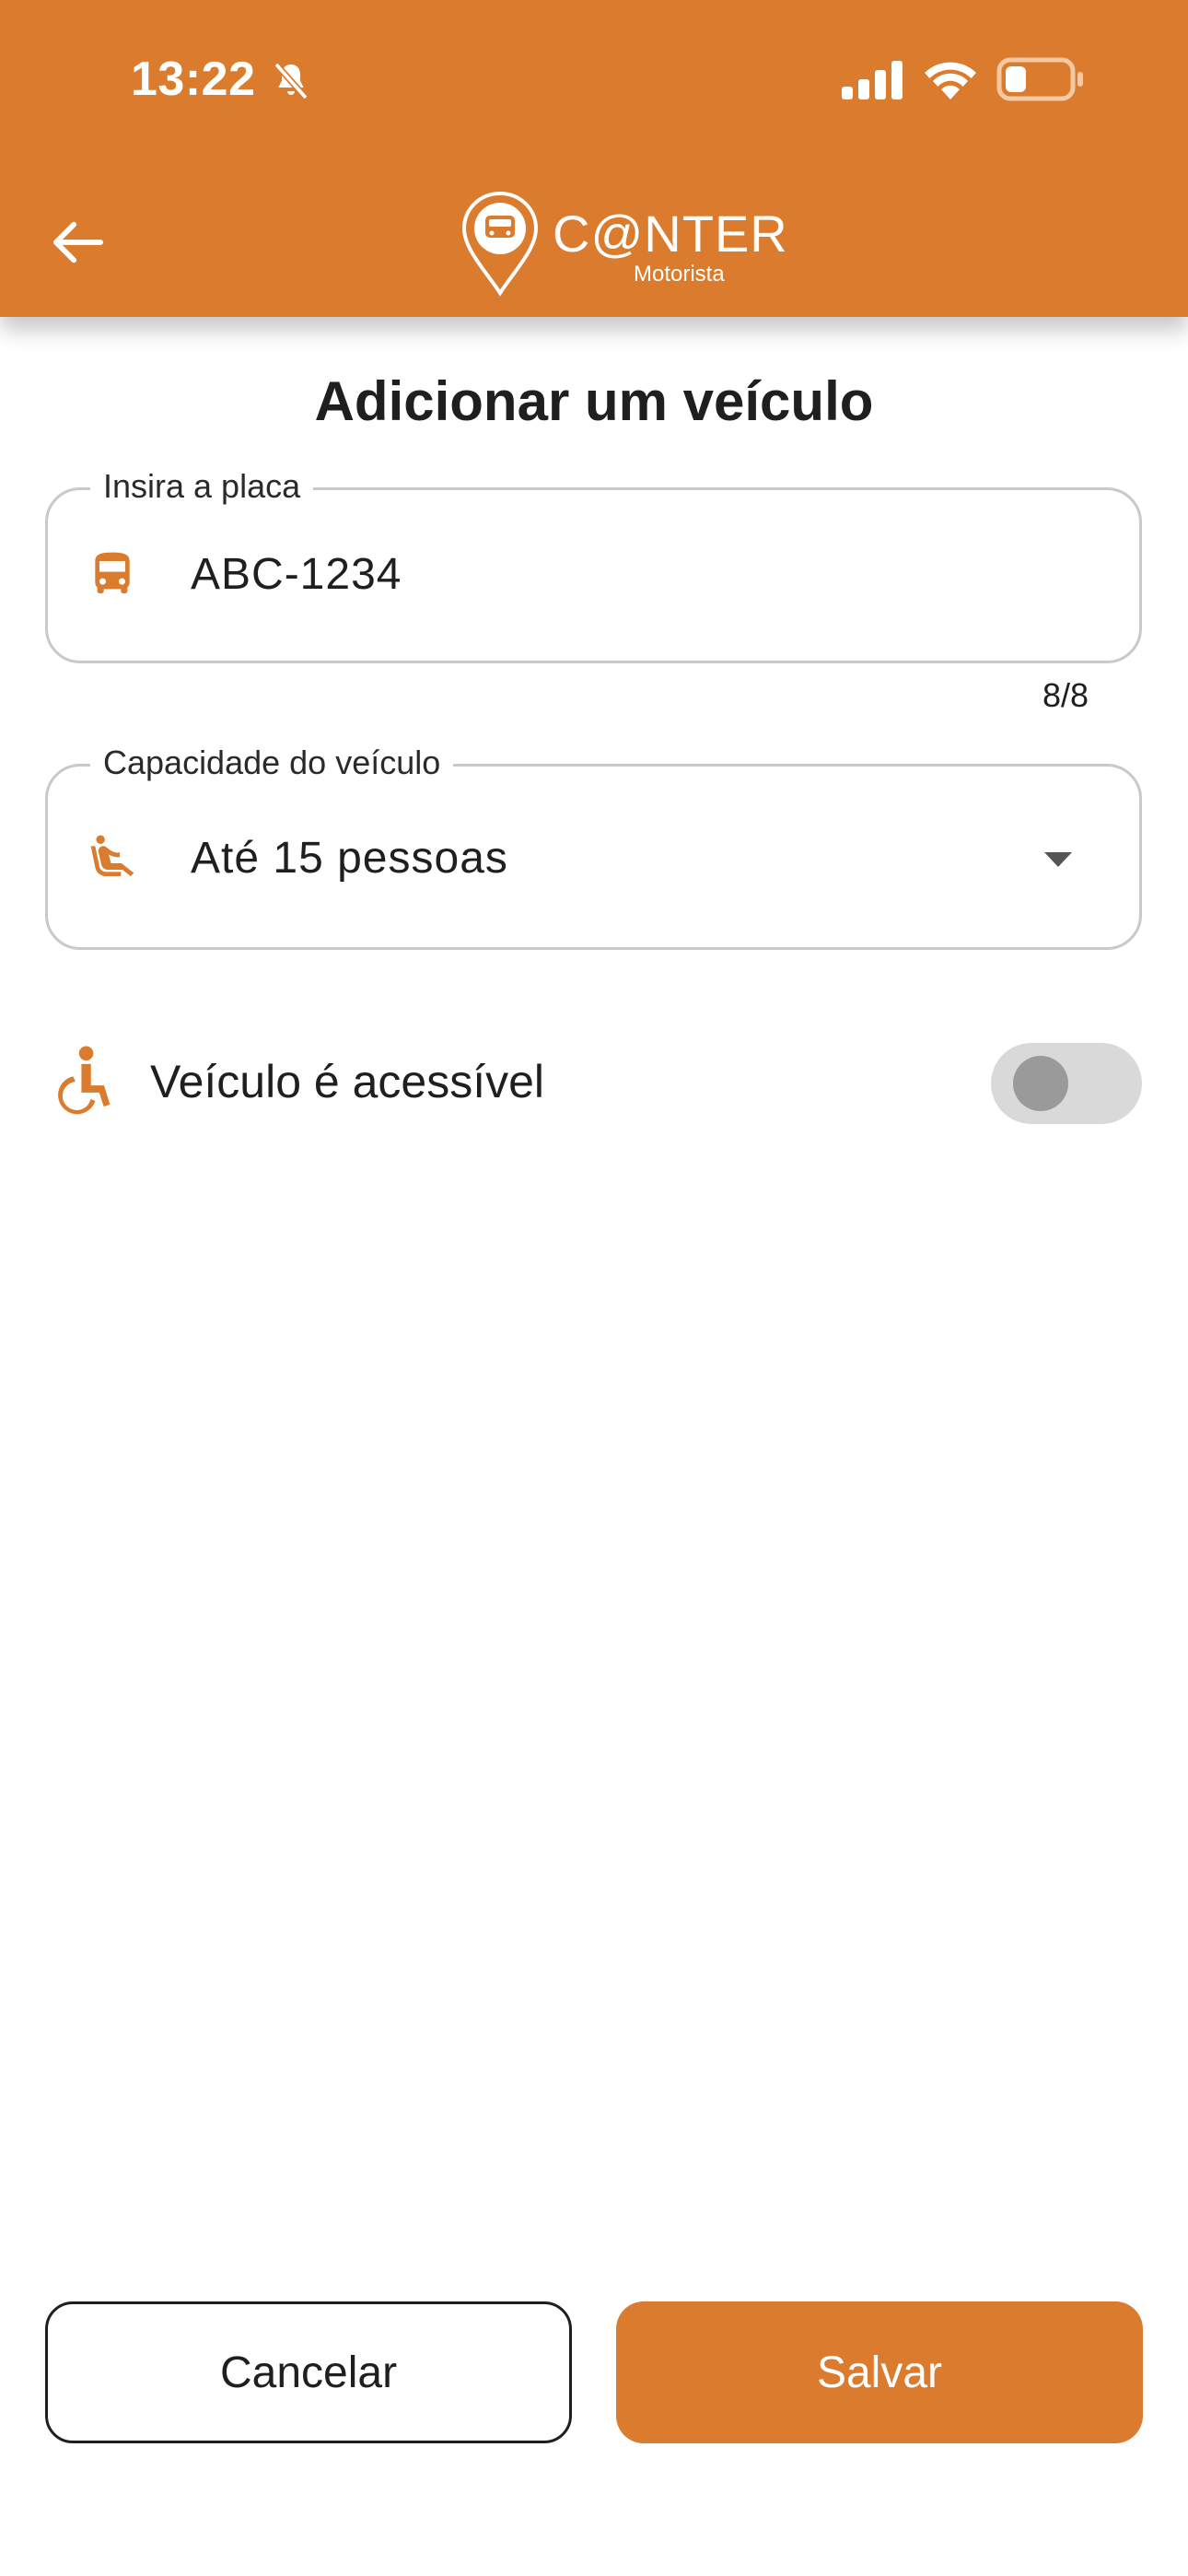  What do you see at coordinates (879, 2372) in the screenshot?
I see `save-button: Salvar` at bounding box center [879, 2372].